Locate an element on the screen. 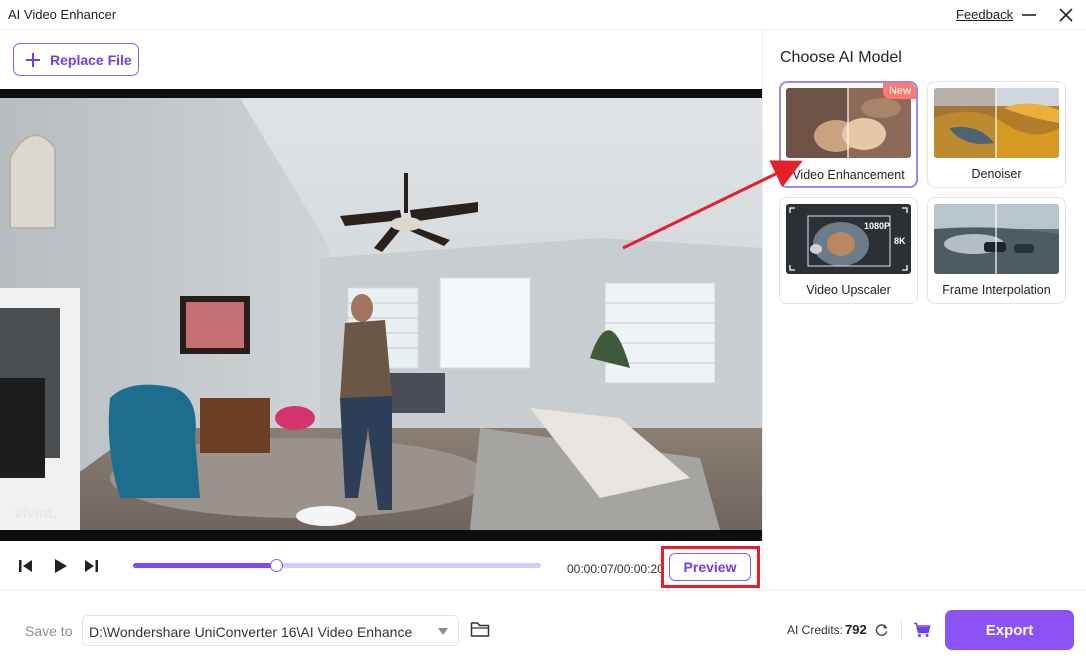  model-card-video-upscaler: 1080P 8K Video Upscaler is located at coordinates (848, 250).